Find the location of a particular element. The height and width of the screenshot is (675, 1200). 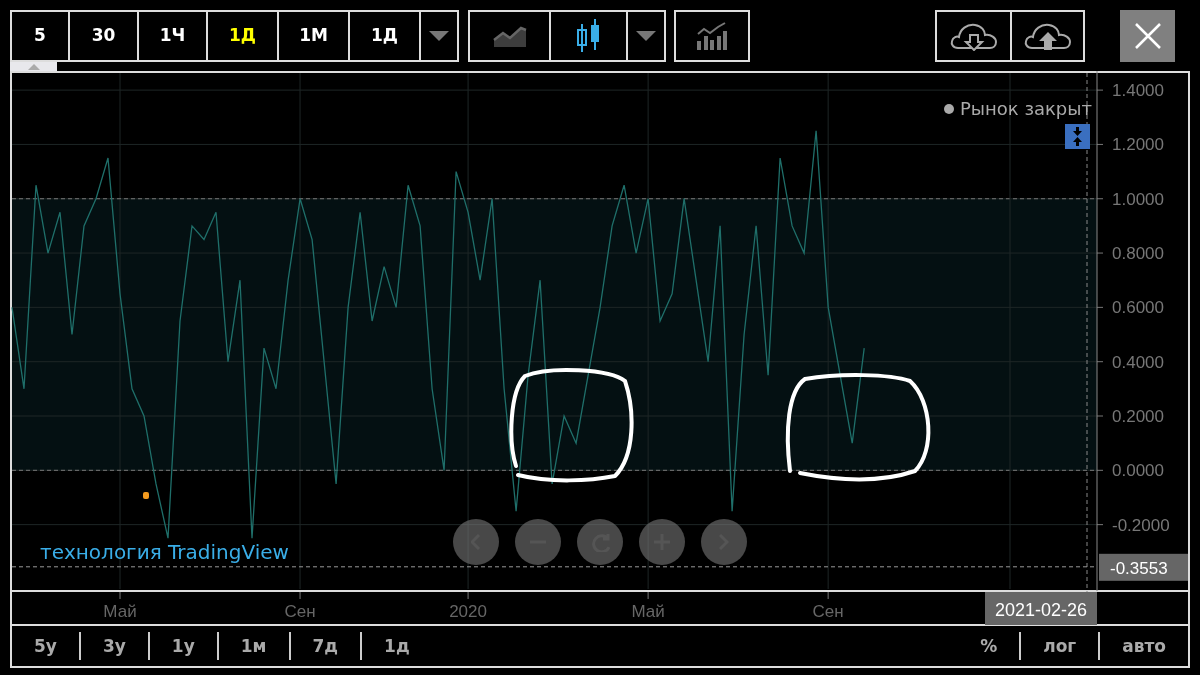

price-axis-label: 0.0000 is located at coordinates (1138, 471).